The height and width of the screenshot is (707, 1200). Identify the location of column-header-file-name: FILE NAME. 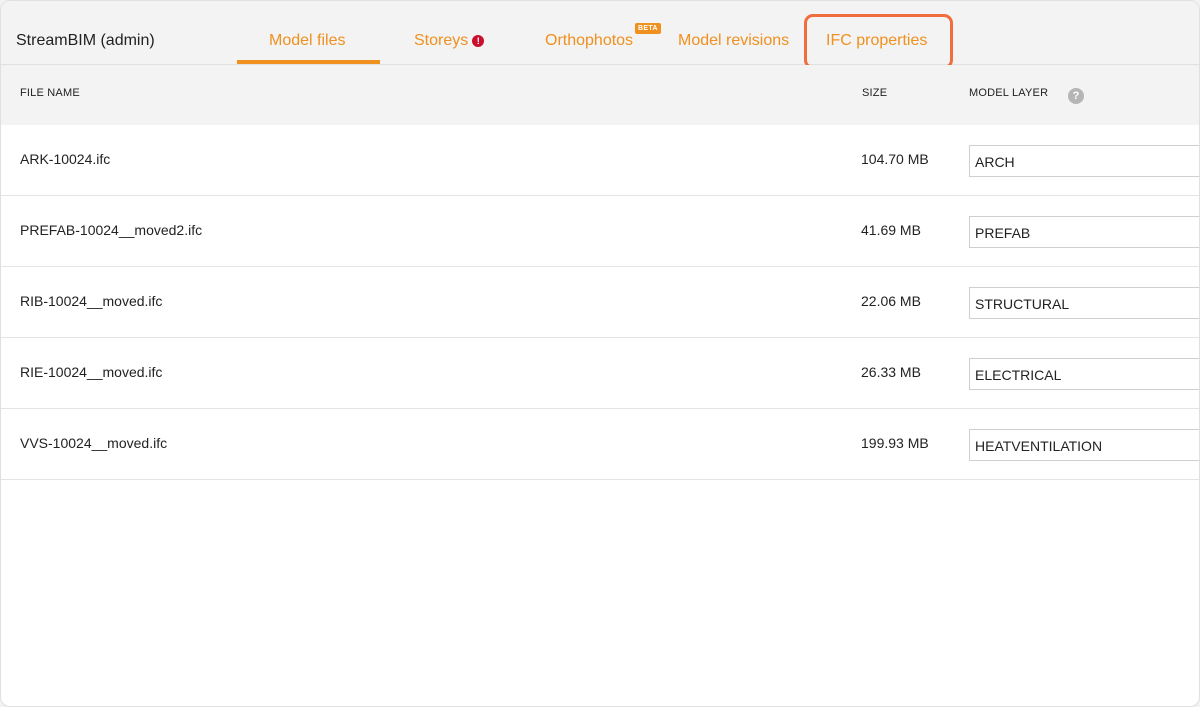
(50, 93).